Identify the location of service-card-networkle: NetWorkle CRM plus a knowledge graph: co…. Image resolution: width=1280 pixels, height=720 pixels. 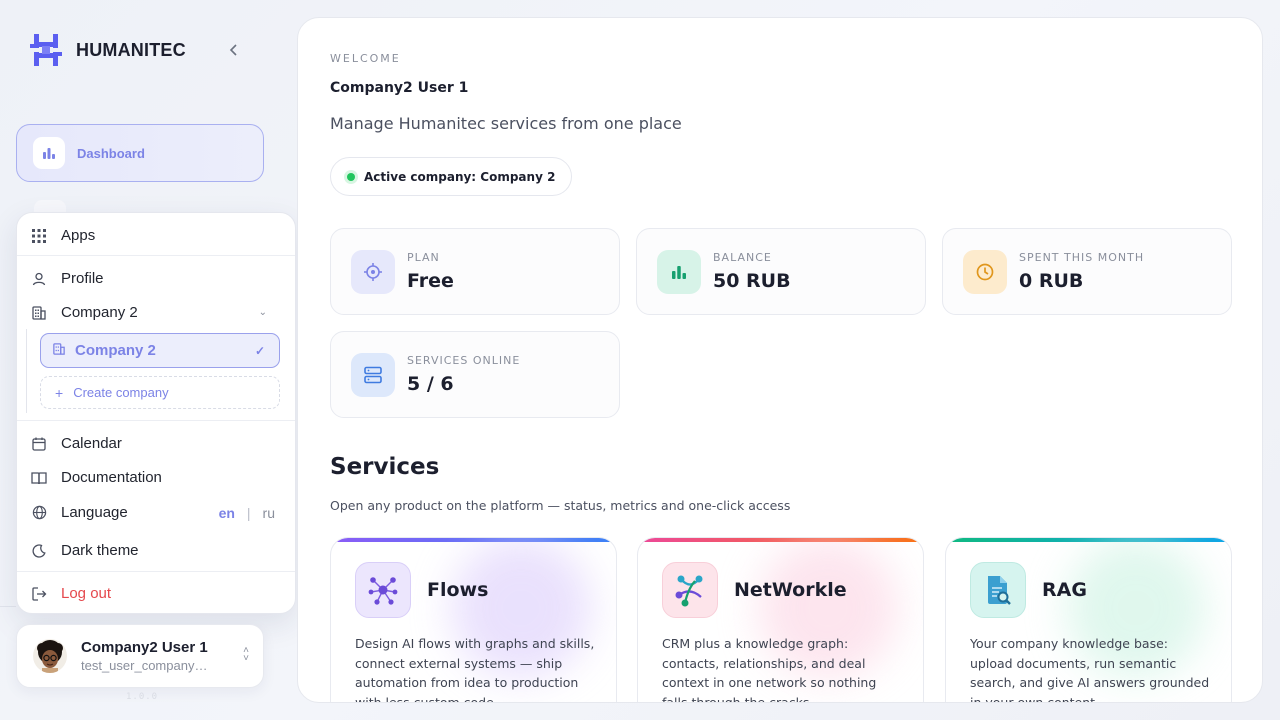
(780, 620).